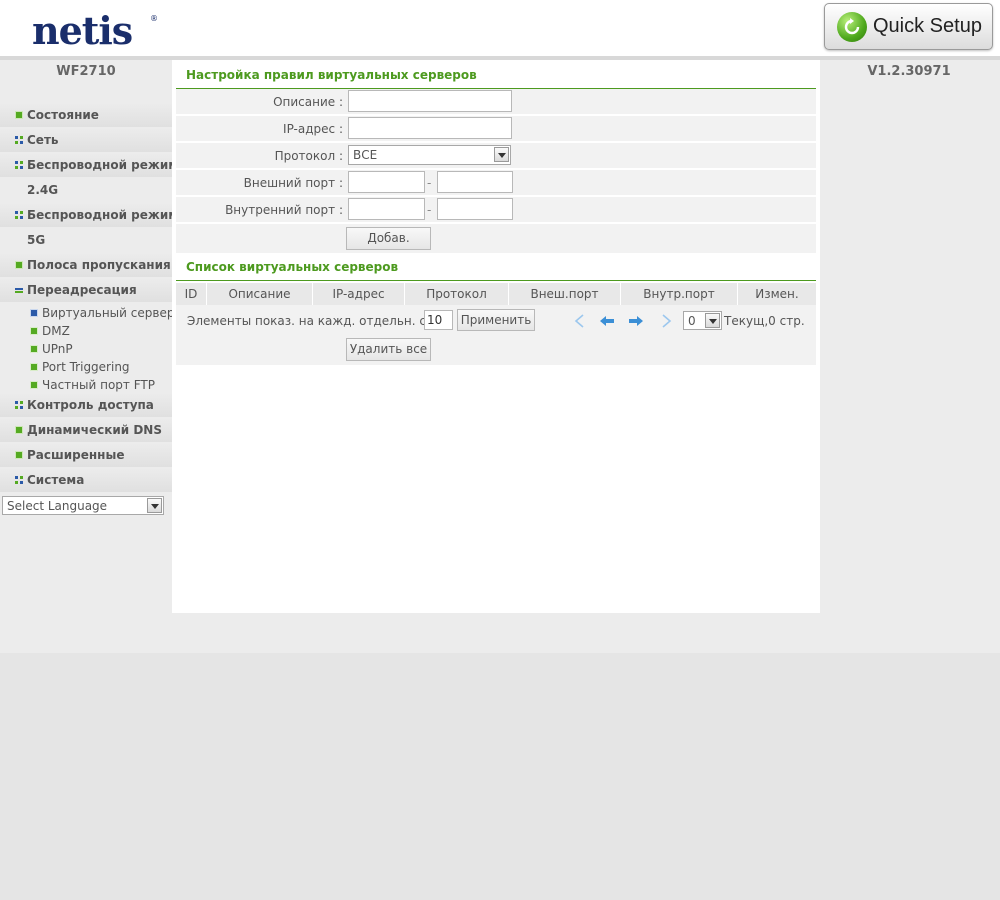  I want to click on collapse-minus-icon, so click(19, 290).